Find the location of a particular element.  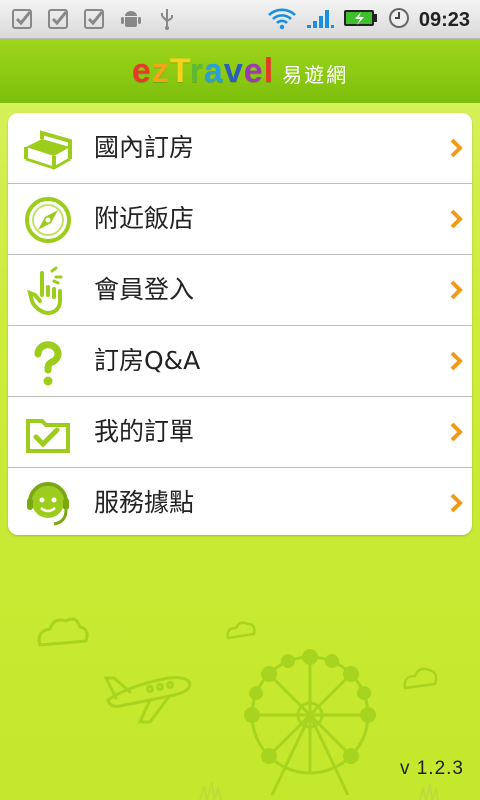

system-icons: 09:23 is located at coordinates (368, 20).